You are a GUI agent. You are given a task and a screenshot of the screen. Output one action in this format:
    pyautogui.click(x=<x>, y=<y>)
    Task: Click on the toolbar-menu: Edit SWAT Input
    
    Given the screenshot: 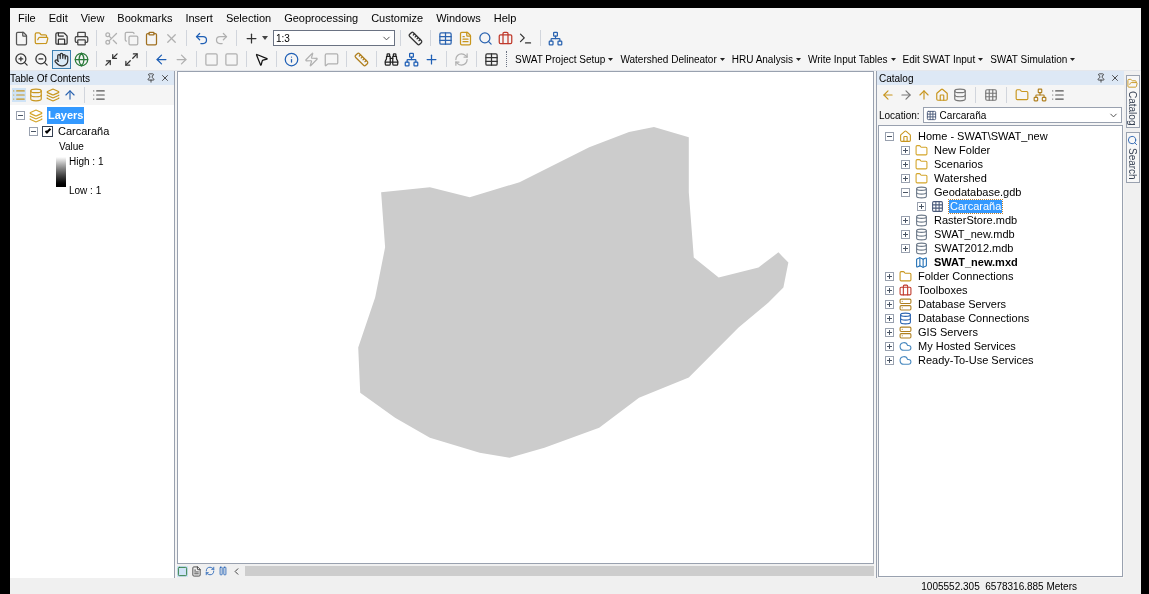 What is the action you would take?
    pyautogui.click(x=943, y=59)
    